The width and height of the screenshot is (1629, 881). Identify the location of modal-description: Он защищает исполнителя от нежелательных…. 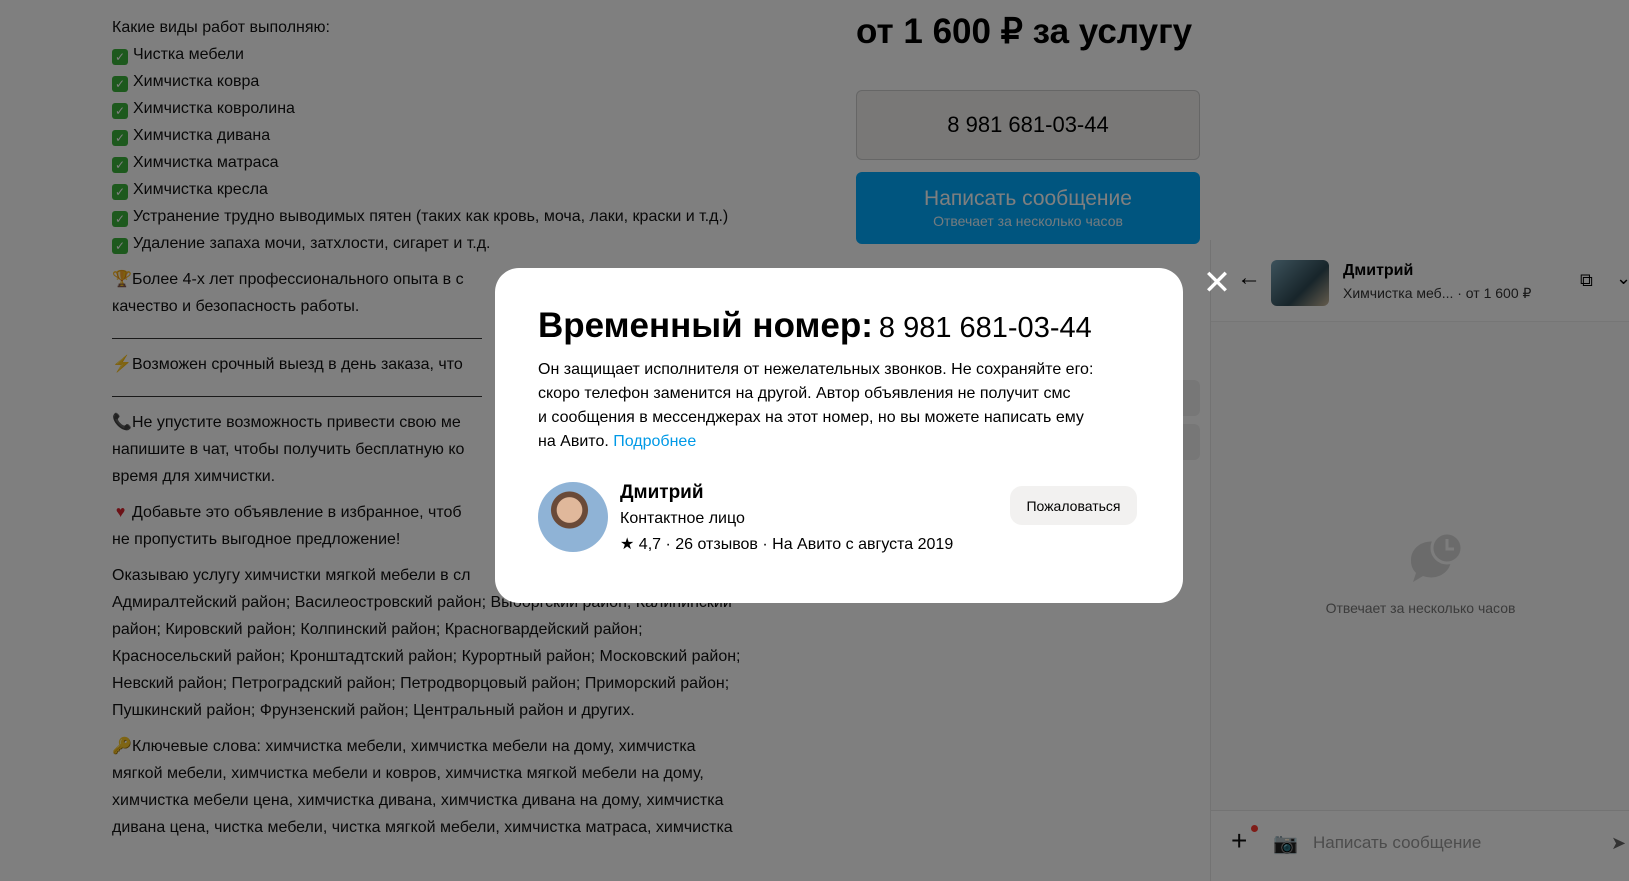
(816, 405).